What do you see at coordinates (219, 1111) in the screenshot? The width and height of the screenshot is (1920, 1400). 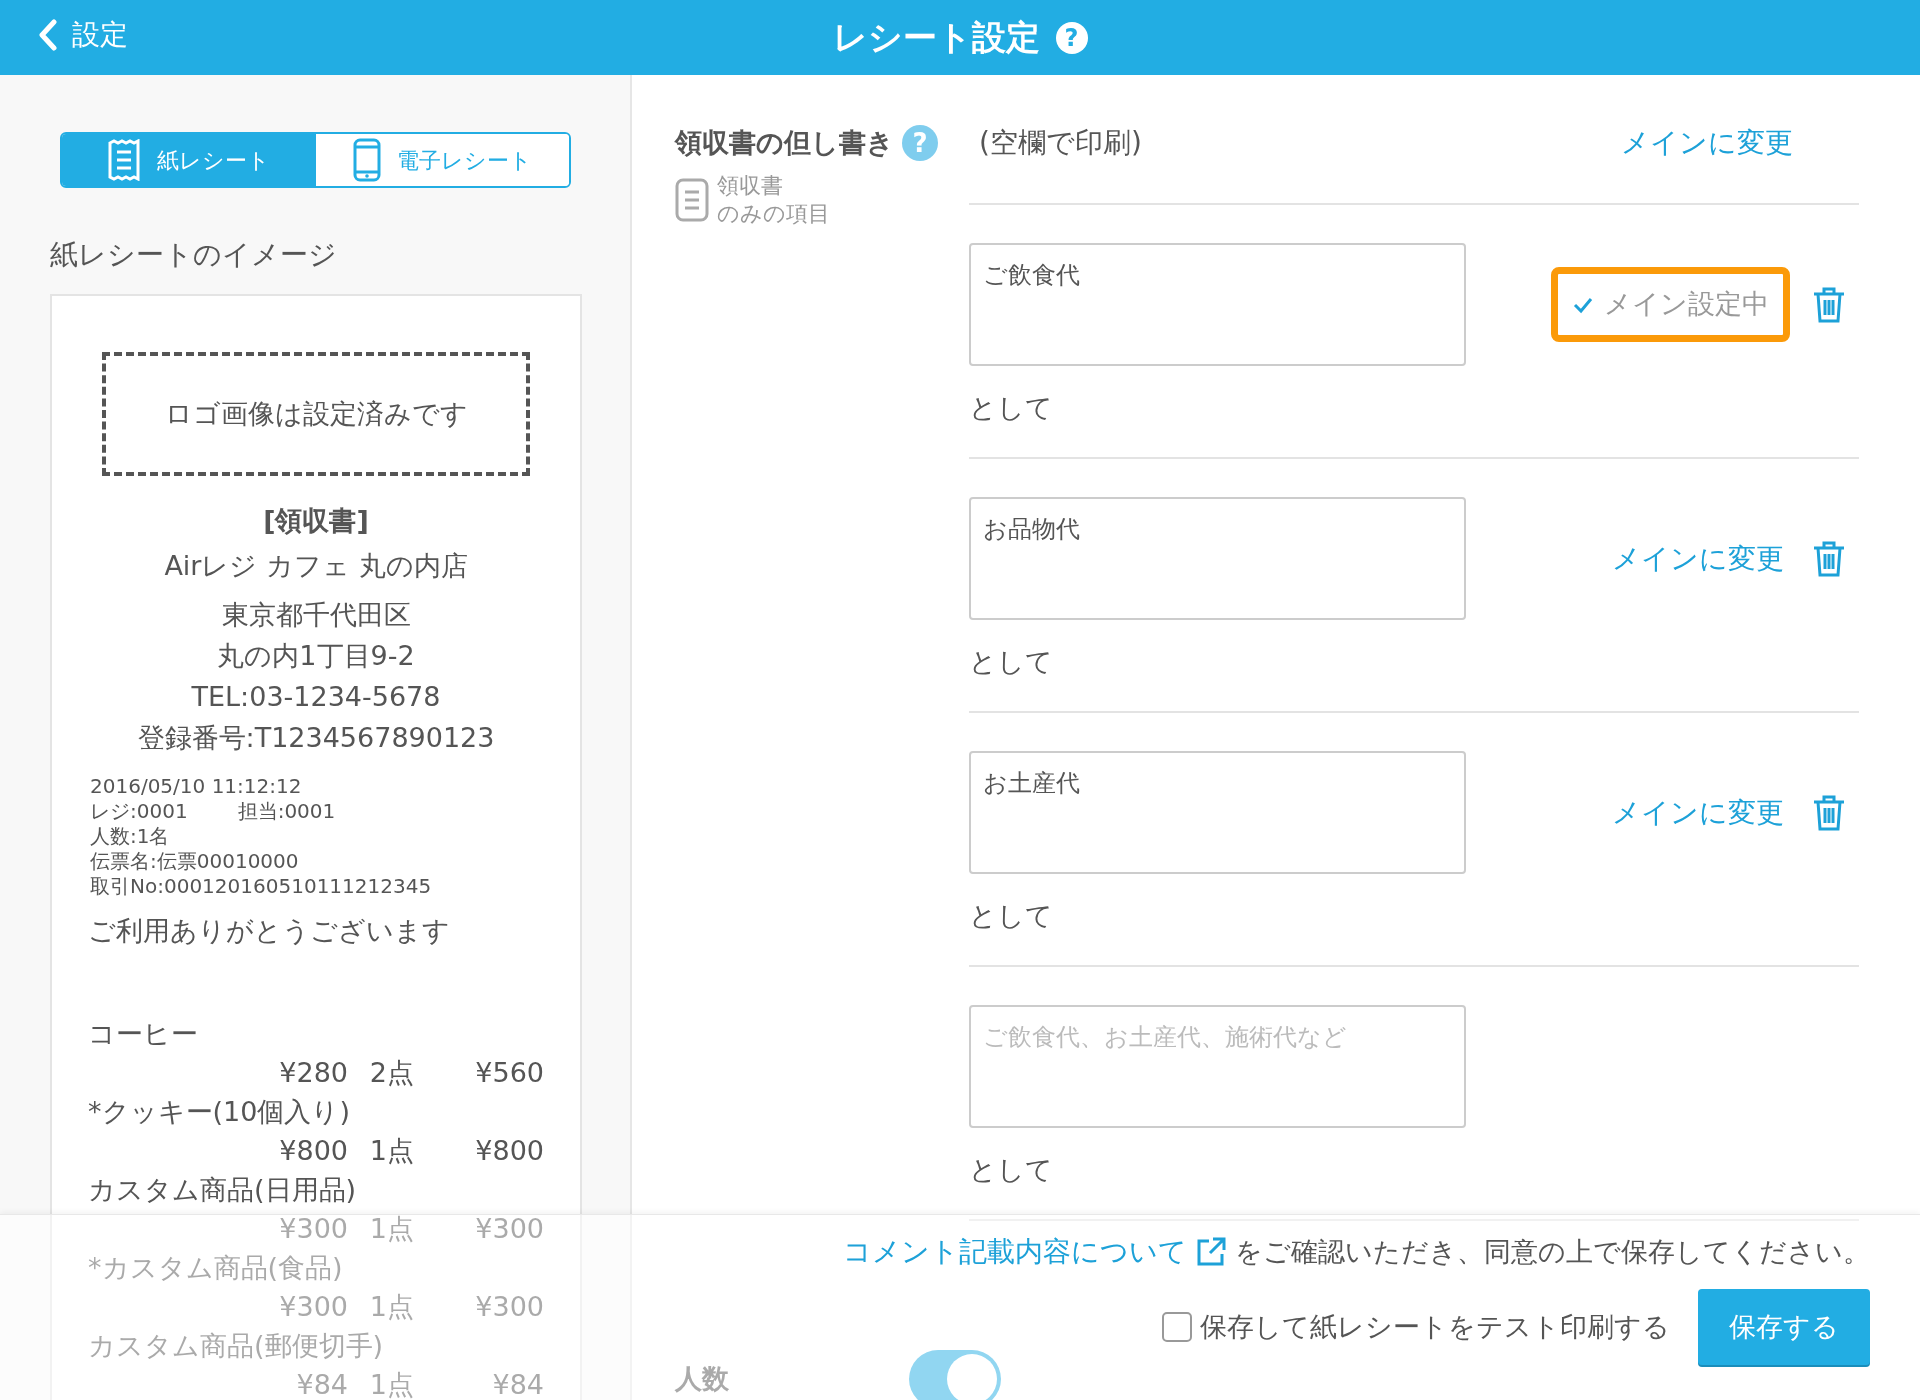 I see `item-name: *クッキー(10個入り)` at bounding box center [219, 1111].